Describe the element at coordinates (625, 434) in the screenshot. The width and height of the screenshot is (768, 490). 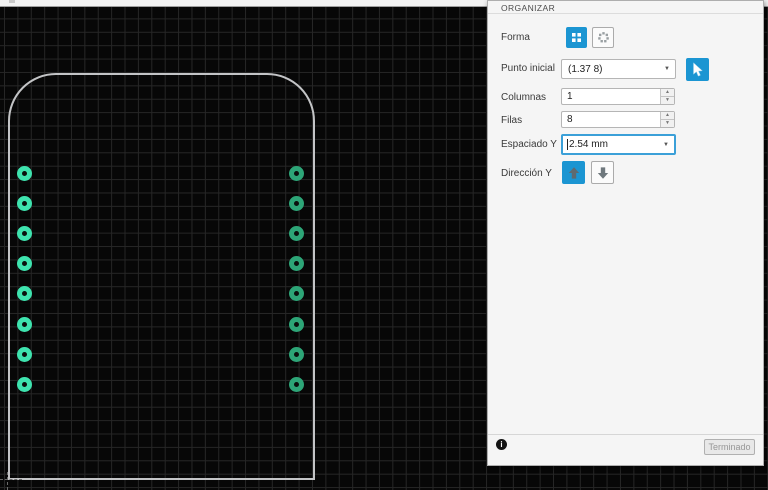
I see `footer-divider` at that location.